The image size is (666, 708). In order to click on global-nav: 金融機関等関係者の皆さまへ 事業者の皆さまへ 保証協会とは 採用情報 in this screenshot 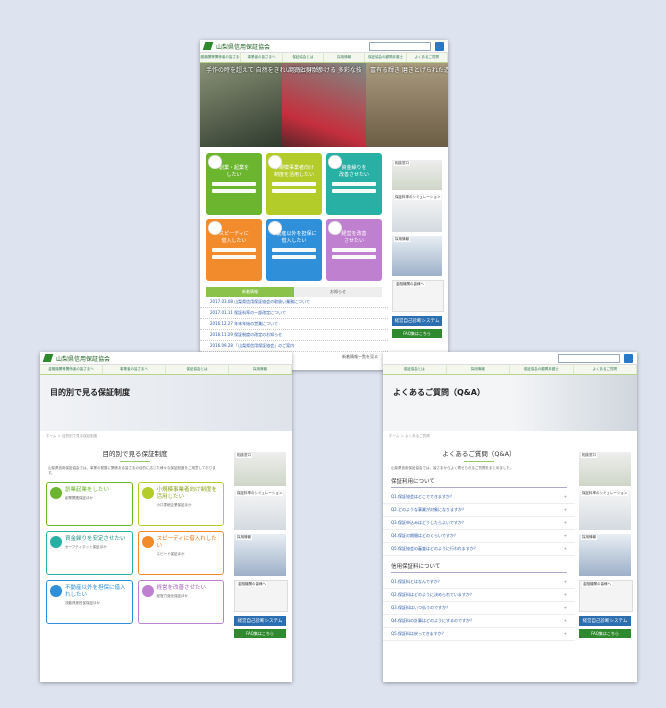, I will do `click(166, 370)`.